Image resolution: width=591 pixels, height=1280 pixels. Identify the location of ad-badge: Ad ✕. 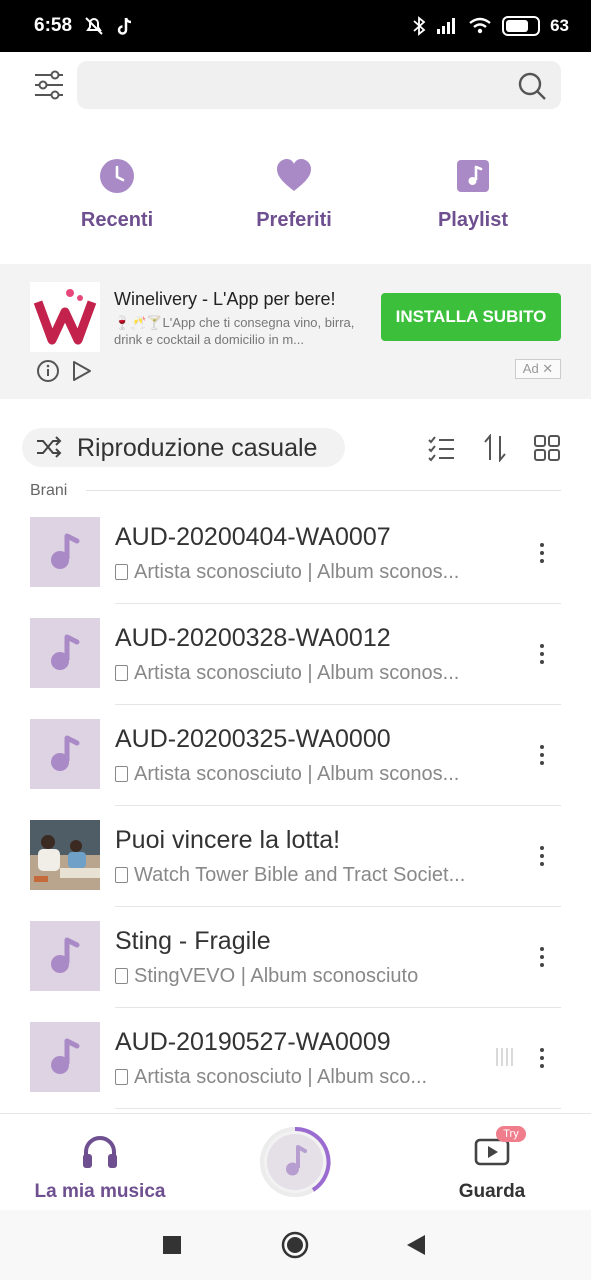
(538, 369).